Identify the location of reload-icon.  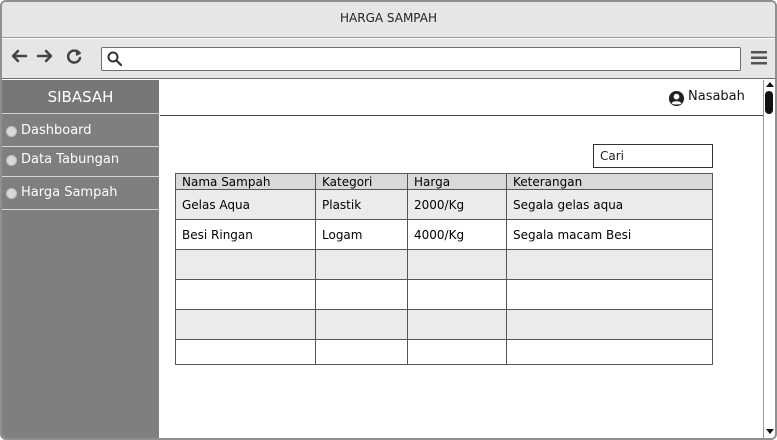
(75, 58).